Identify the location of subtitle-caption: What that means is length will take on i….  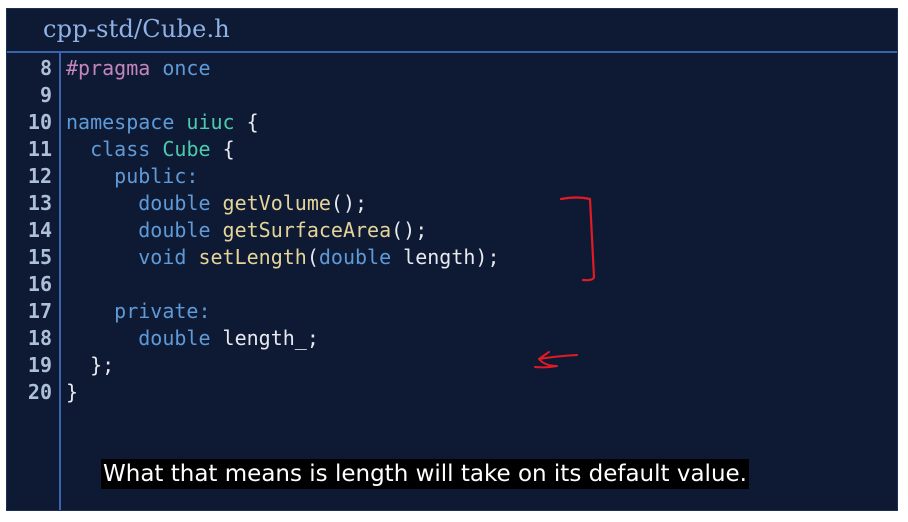
(425, 474).